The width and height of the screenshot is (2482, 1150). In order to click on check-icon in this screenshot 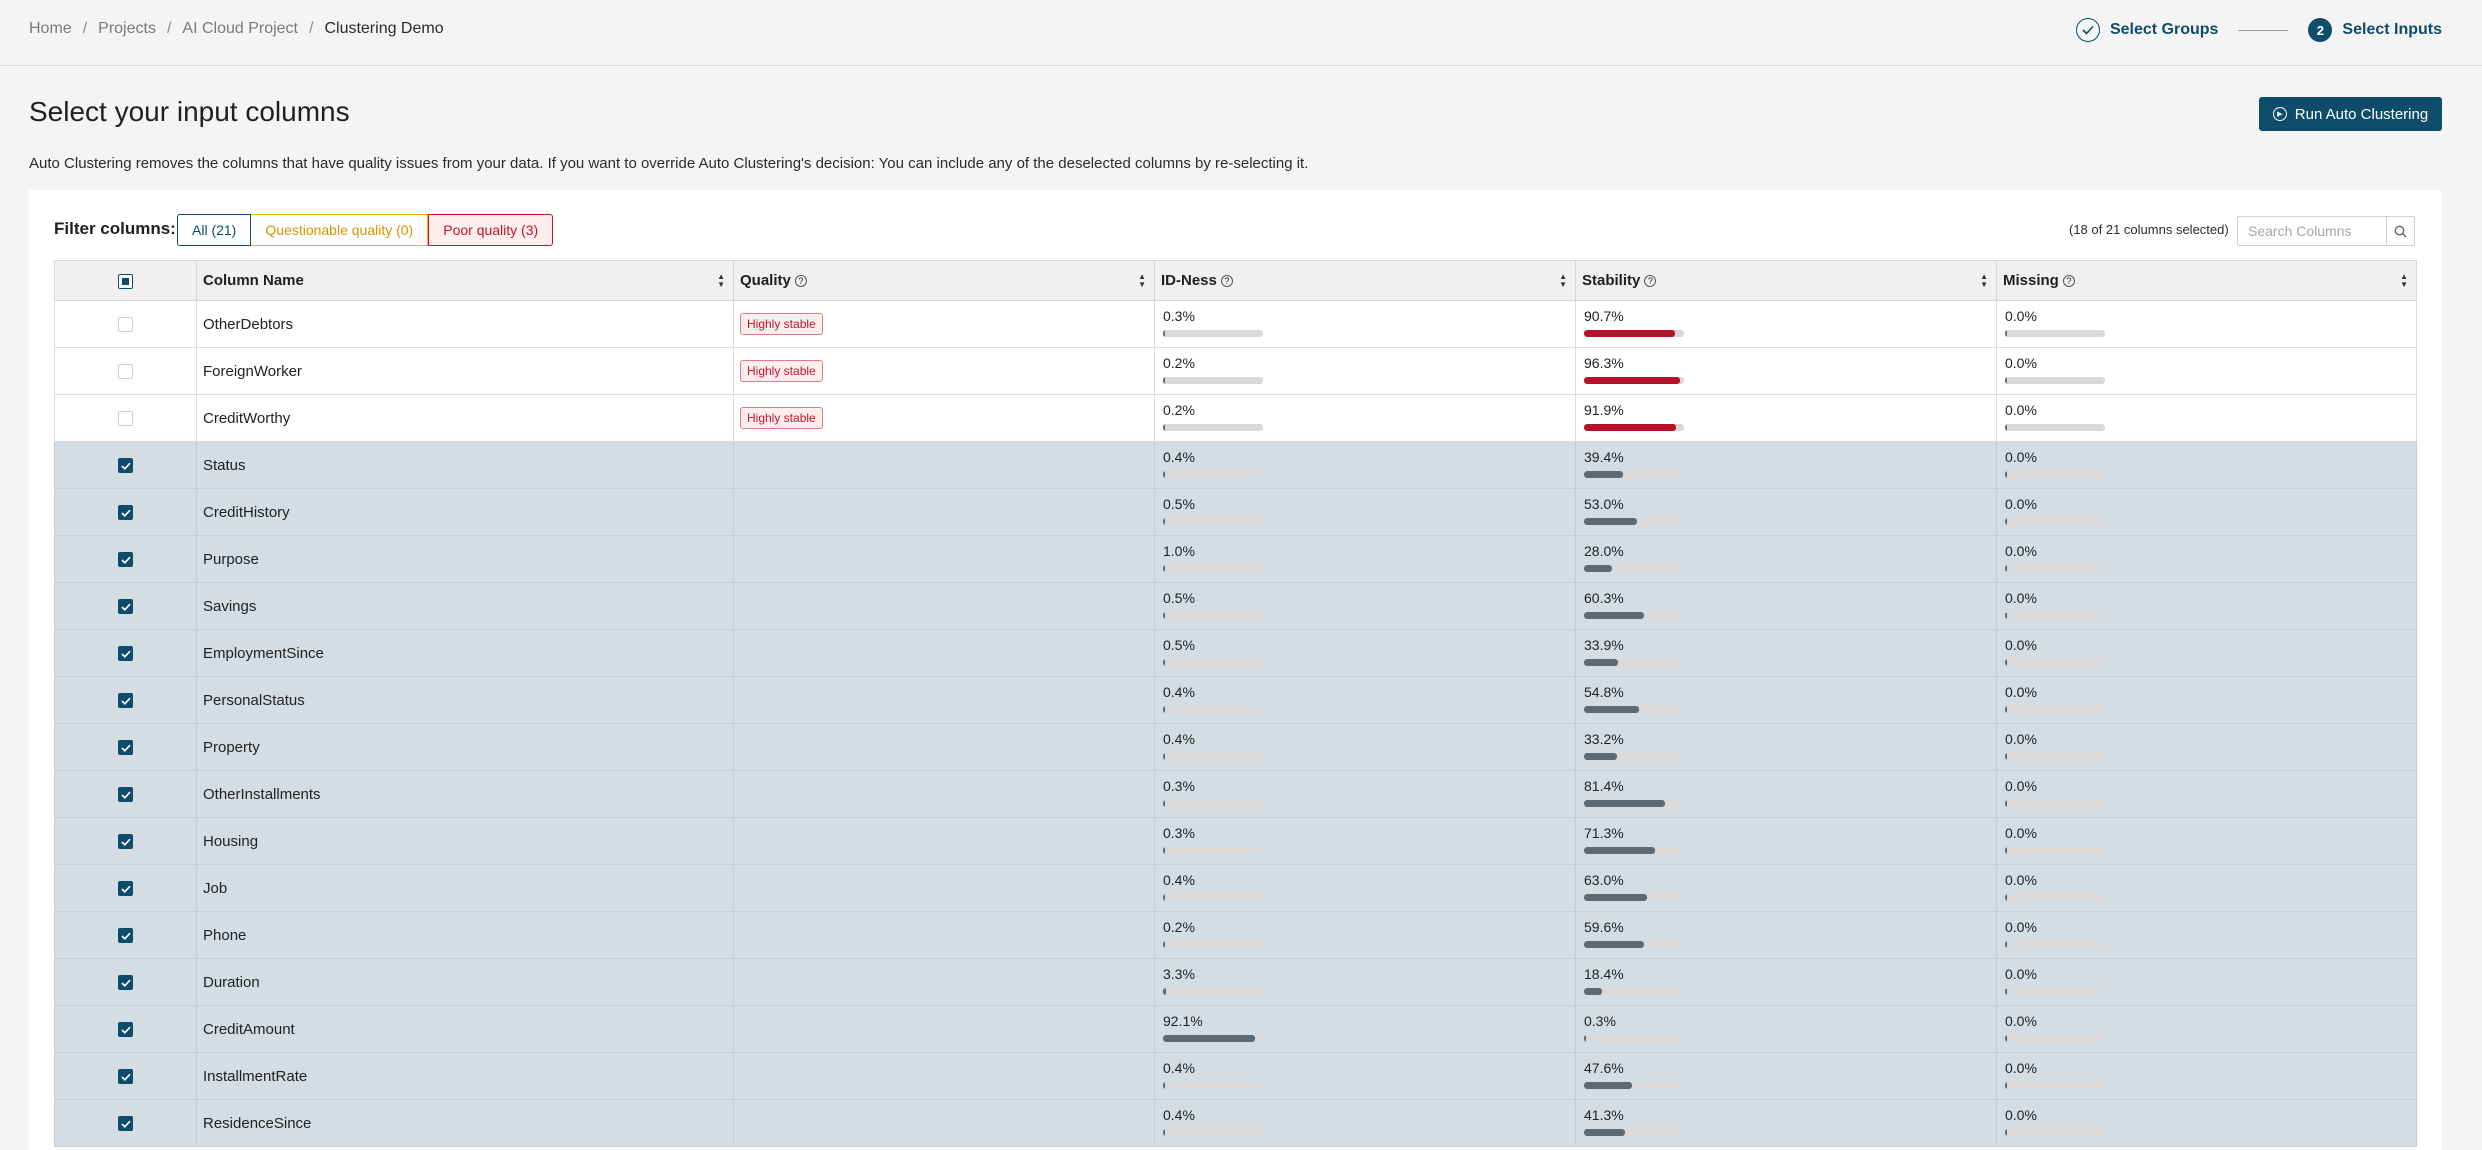, I will do `click(2087, 30)`.